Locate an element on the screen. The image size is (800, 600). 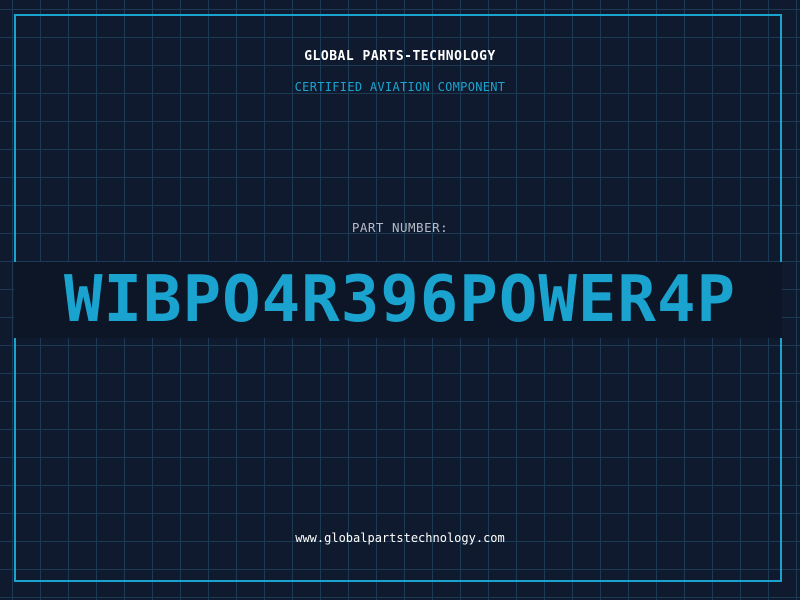
certification-subtitle: CERTIFIED AVIATION COMPONENT is located at coordinates (400, 87).